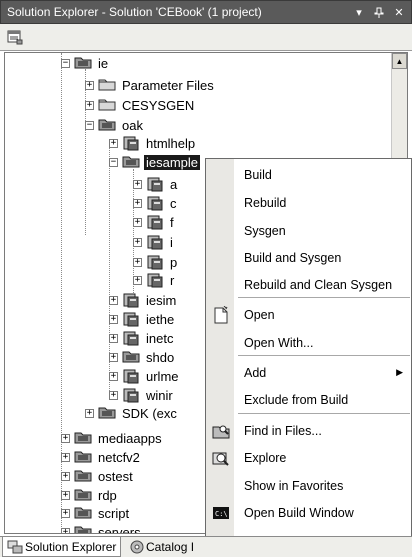 The height and width of the screenshot is (557, 412). Describe the element at coordinates (308, 372) in the screenshot. I see `menu-item-add: Add ▶` at that location.